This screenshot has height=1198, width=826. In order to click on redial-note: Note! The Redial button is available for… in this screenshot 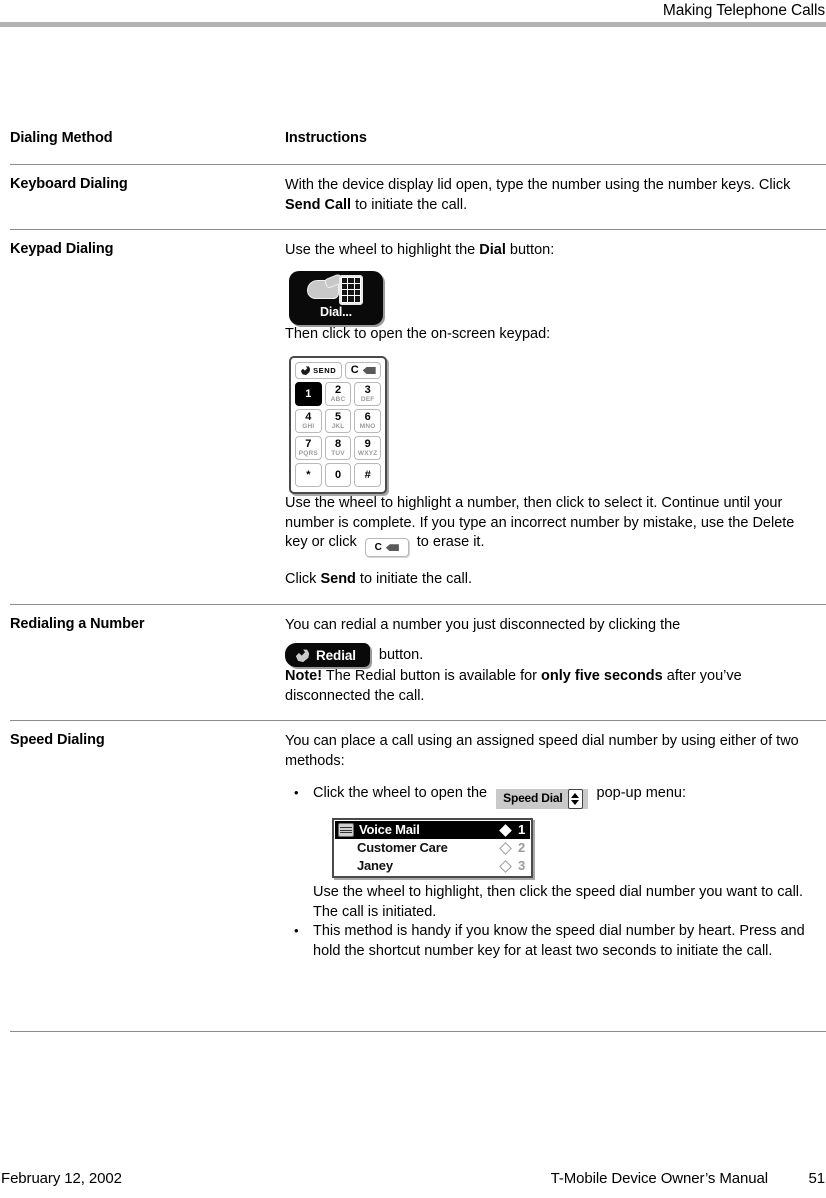, I will do `click(548, 686)`.